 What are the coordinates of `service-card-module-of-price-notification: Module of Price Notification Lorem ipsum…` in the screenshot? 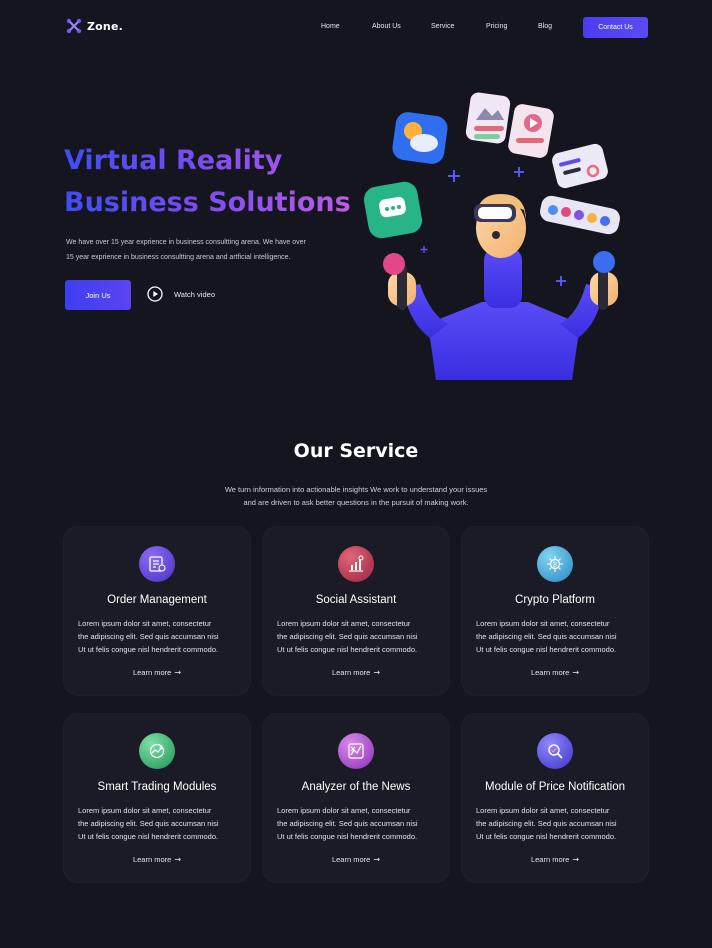 It's located at (555, 798).